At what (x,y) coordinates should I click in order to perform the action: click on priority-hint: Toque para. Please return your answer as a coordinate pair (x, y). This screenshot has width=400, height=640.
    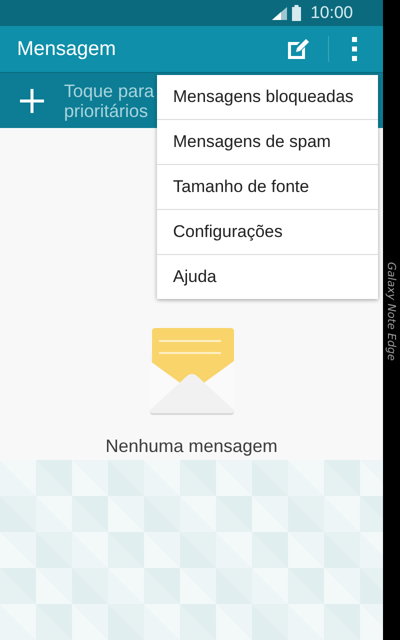
    Looking at the image, I should click on (109, 90).